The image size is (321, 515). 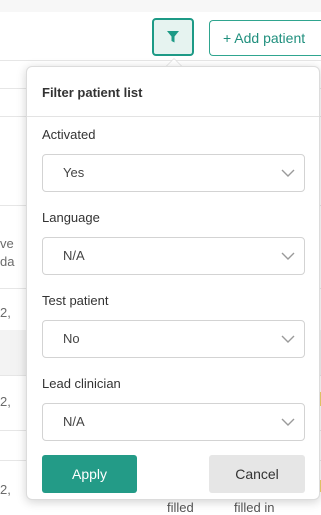 I want to click on language-label: Language, so click(x=71, y=217).